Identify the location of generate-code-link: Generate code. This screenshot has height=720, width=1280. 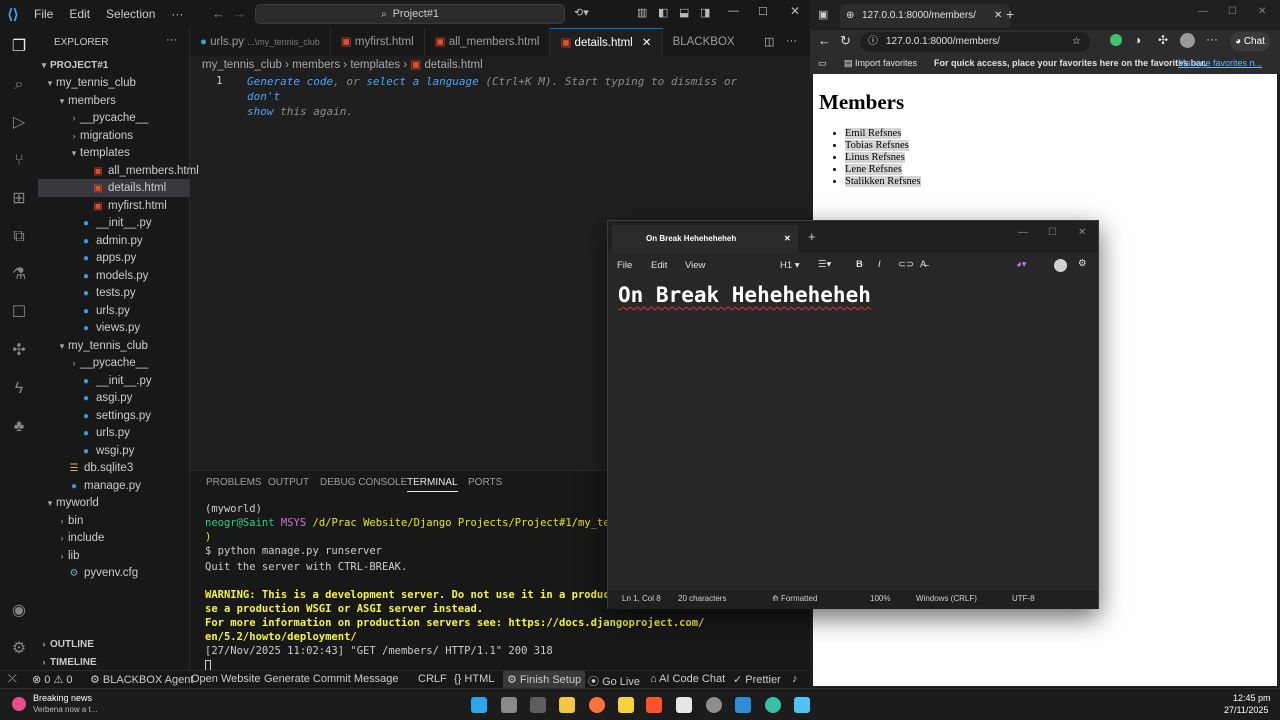
(290, 81).